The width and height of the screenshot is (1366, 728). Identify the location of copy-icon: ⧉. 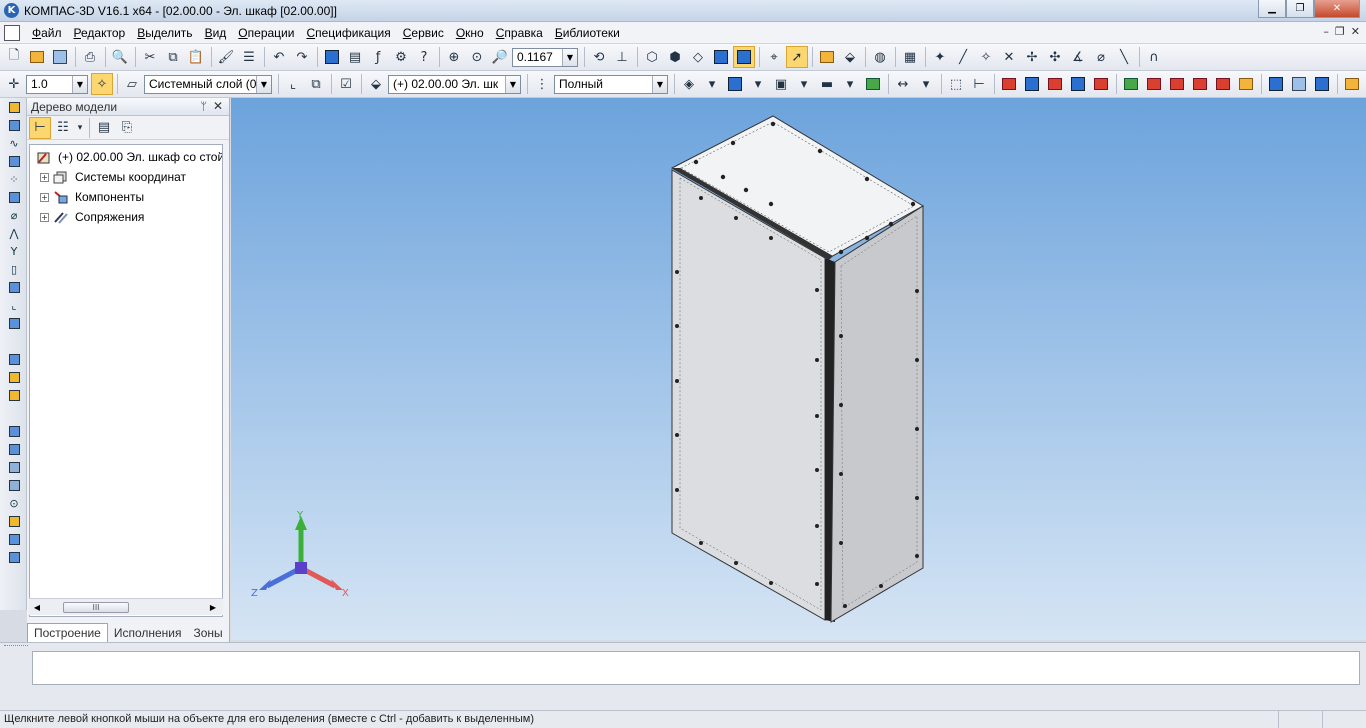
(173, 57).